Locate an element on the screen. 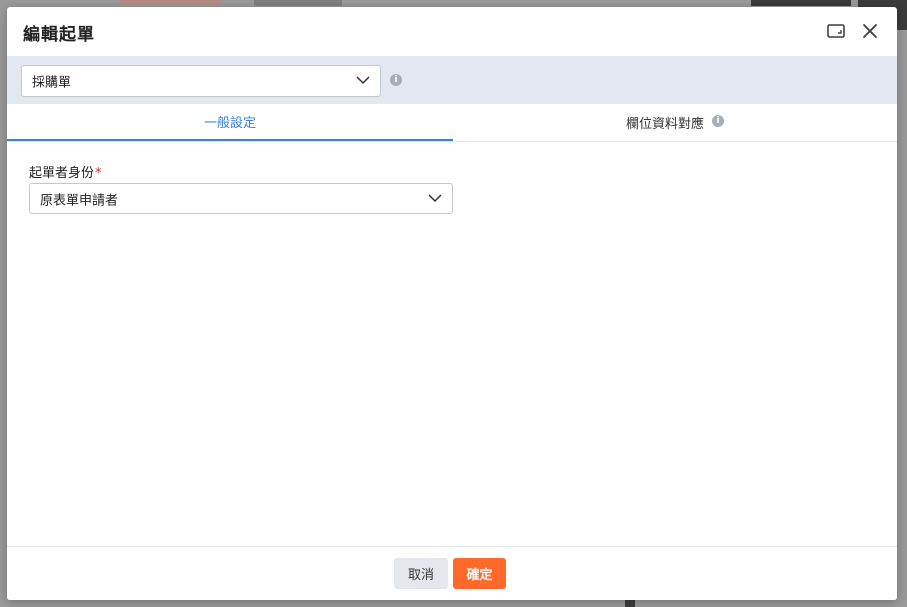 This screenshot has width=907, height=607. required-mark: * is located at coordinates (98, 173).